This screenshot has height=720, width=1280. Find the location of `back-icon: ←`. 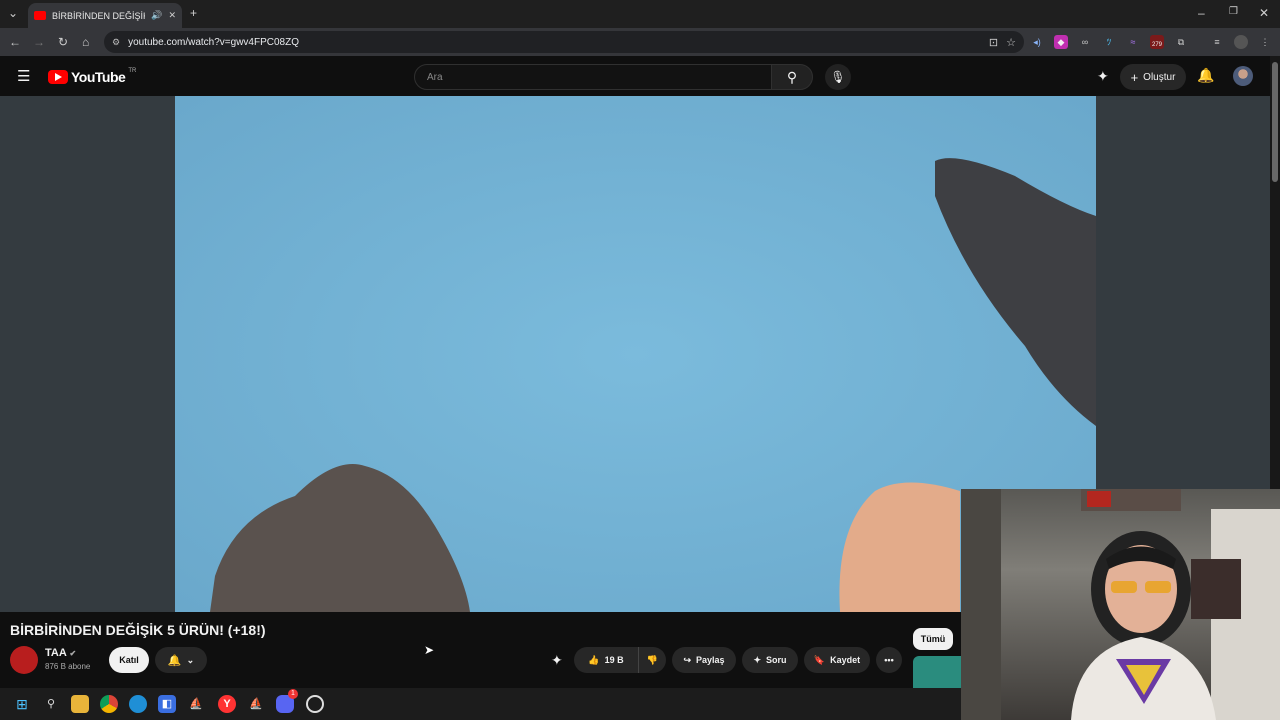

back-icon: ← is located at coordinates (15, 42).